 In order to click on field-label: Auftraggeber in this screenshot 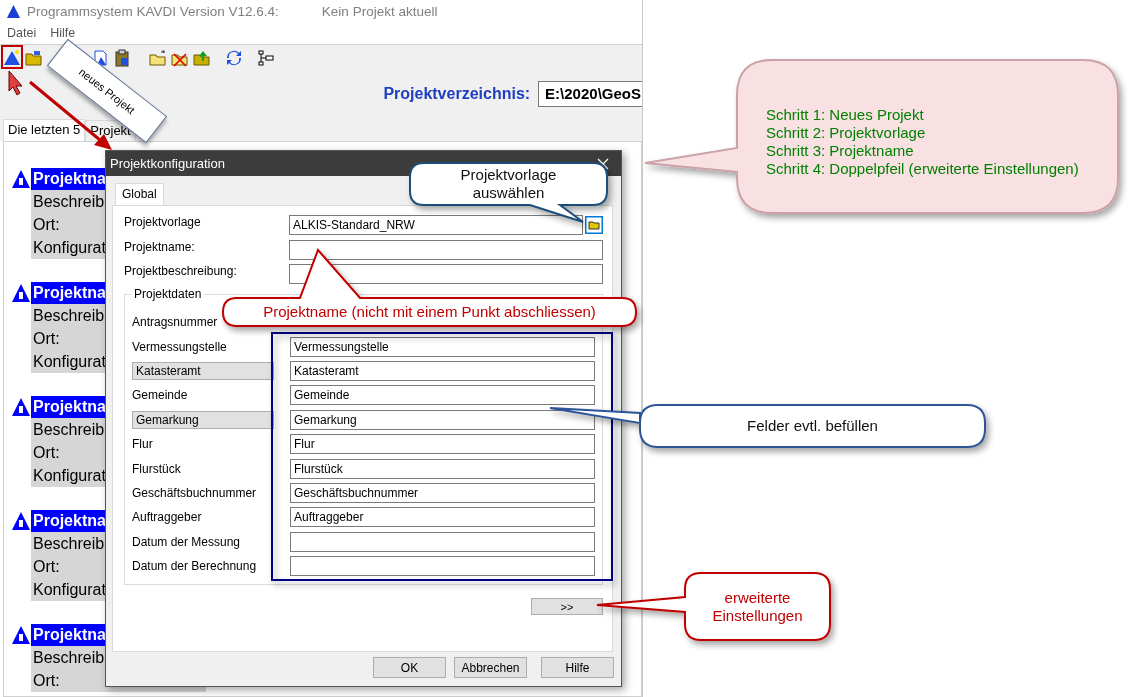, I will do `click(167, 517)`.